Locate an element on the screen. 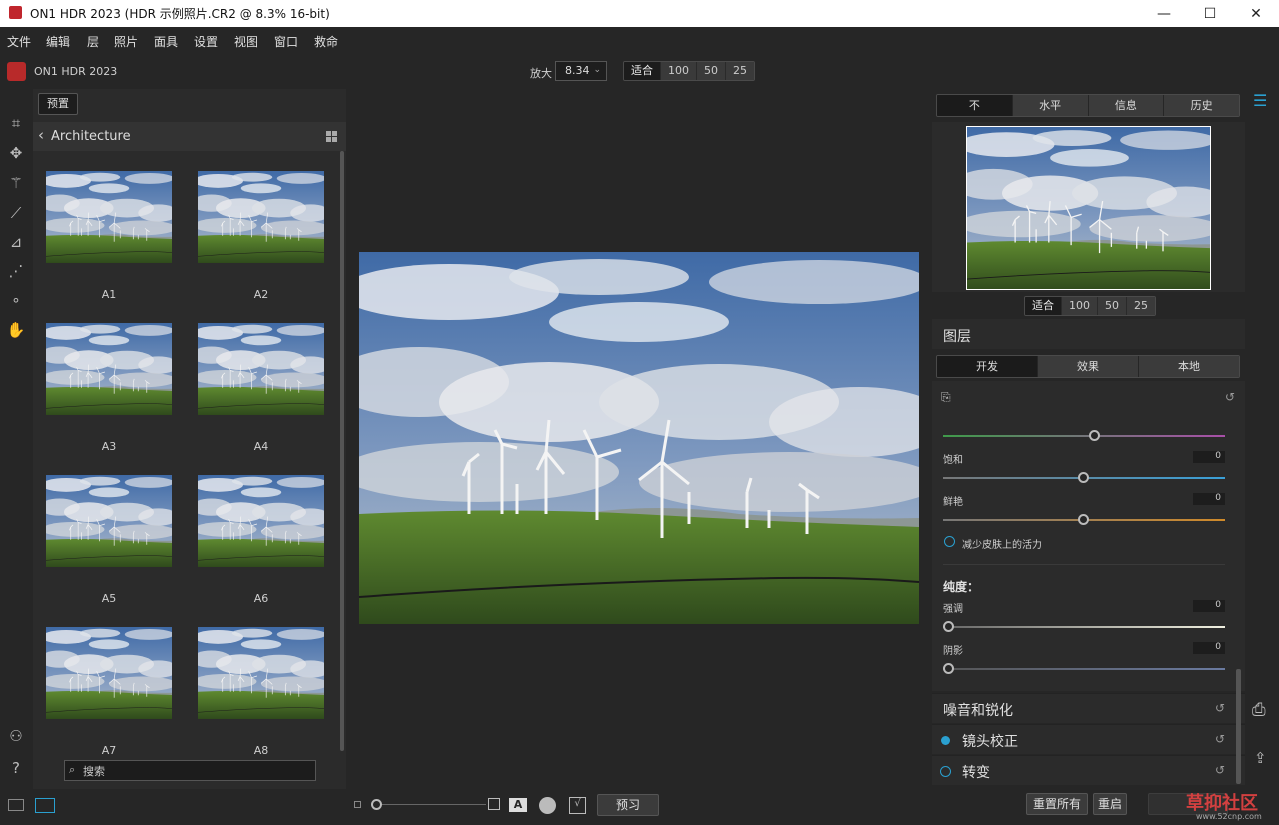 The height and width of the screenshot is (825, 1279). small-thumb-icon is located at coordinates (357, 804).